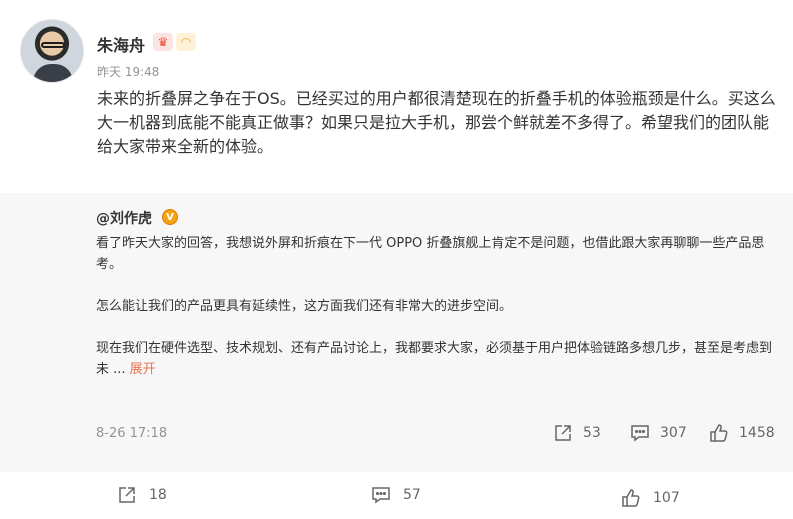 The image size is (793, 519). What do you see at coordinates (53, 73) in the screenshot?
I see `avatar-shirt` at bounding box center [53, 73].